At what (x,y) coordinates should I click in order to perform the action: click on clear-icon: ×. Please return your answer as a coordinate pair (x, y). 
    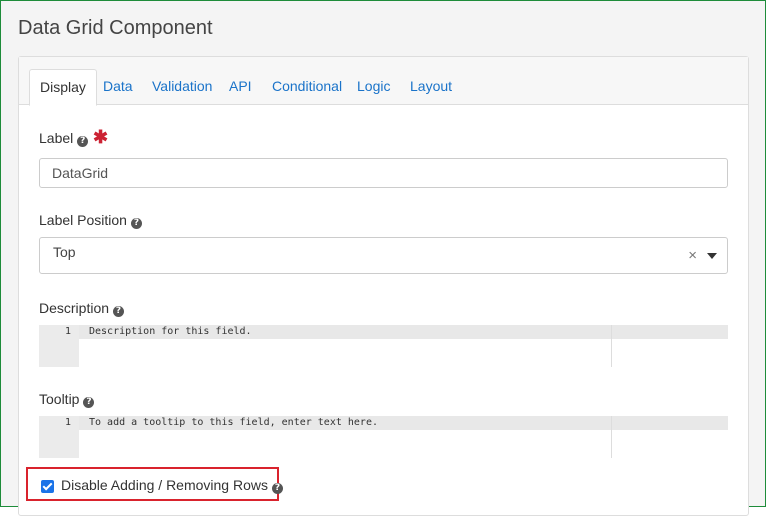
    Looking at the image, I should click on (692, 255).